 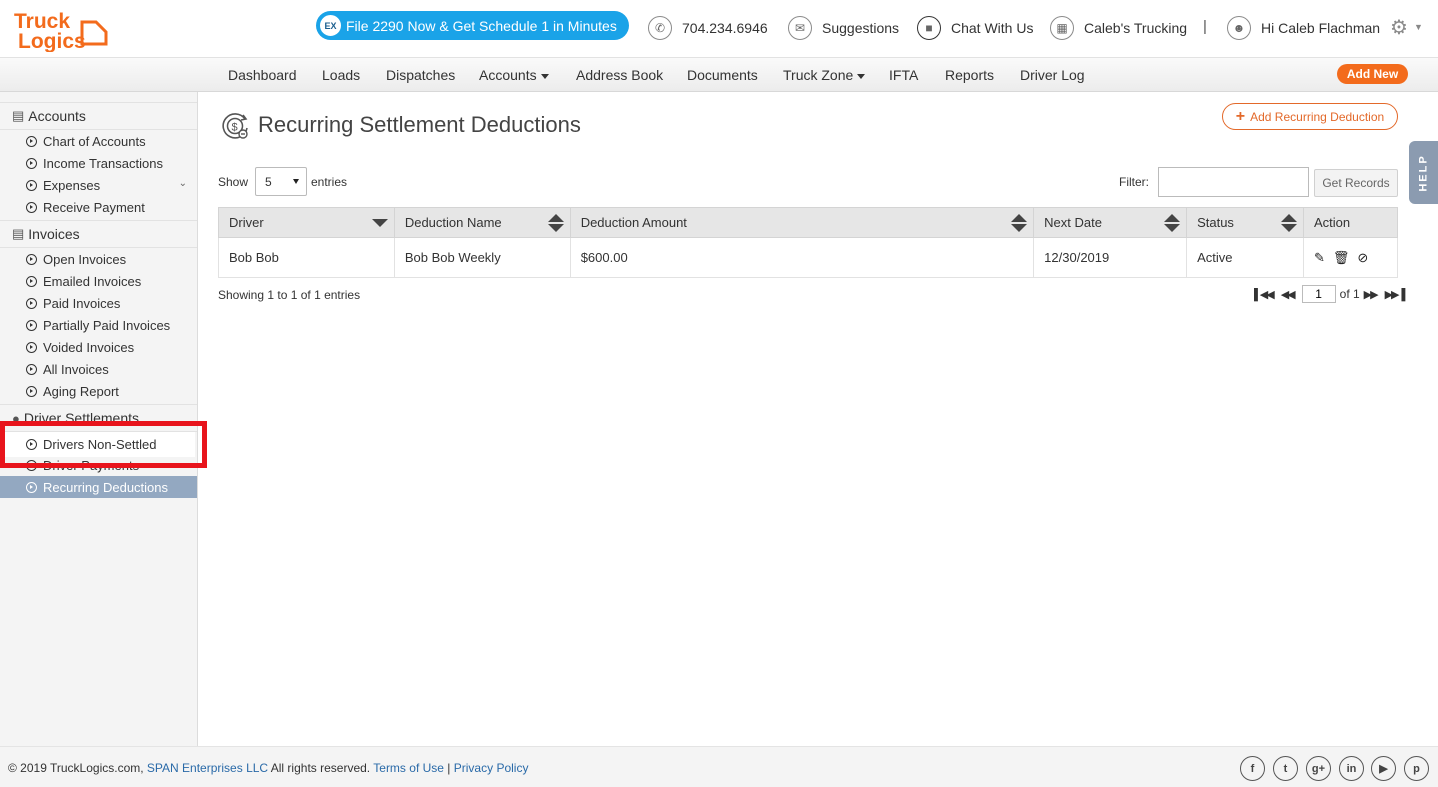 I want to click on nav-dispatches: Dispatches, so click(x=420, y=75).